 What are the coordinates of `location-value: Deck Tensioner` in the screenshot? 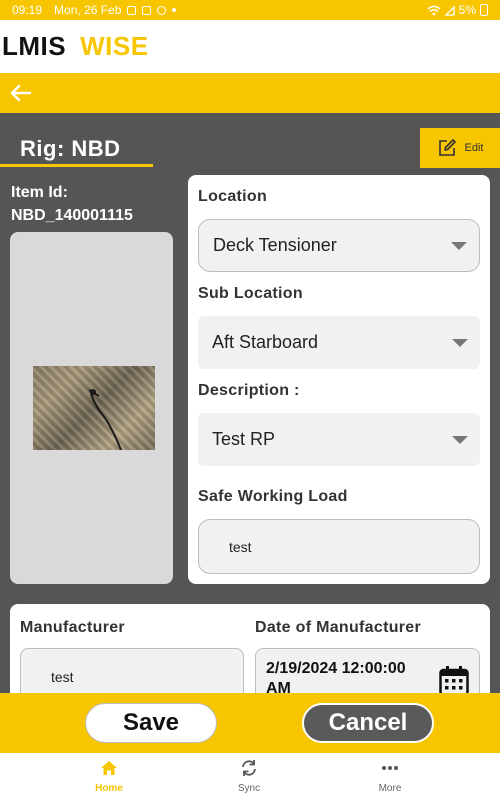 It's located at (275, 245).